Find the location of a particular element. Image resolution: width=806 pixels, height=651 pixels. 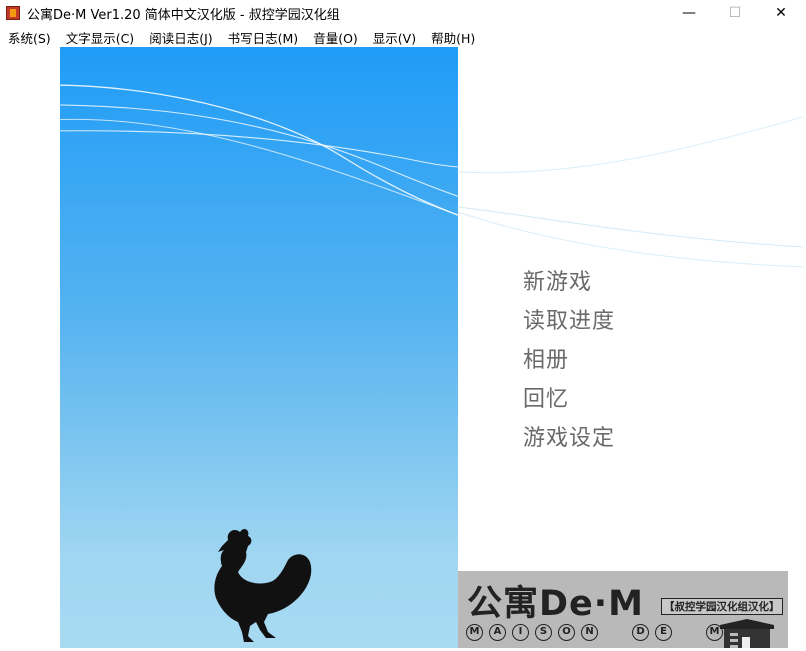

game-logo: 公寓De·M 【叔控学园汉化组汉化】 M A I S O N D E M is located at coordinates (623, 609).